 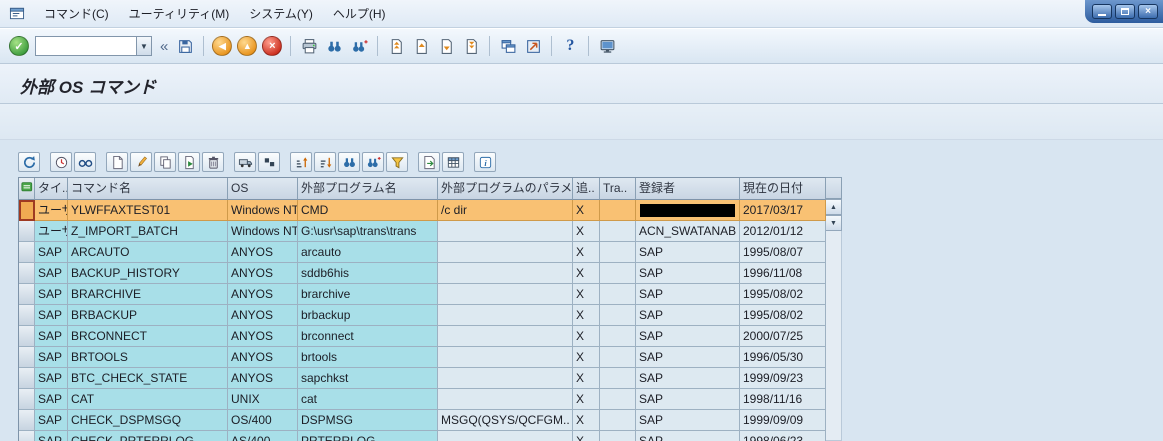 What do you see at coordinates (359, 13) in the screenshot?
I see `menu-help: ヘルプ(H)` at bounding box center [359, 13].